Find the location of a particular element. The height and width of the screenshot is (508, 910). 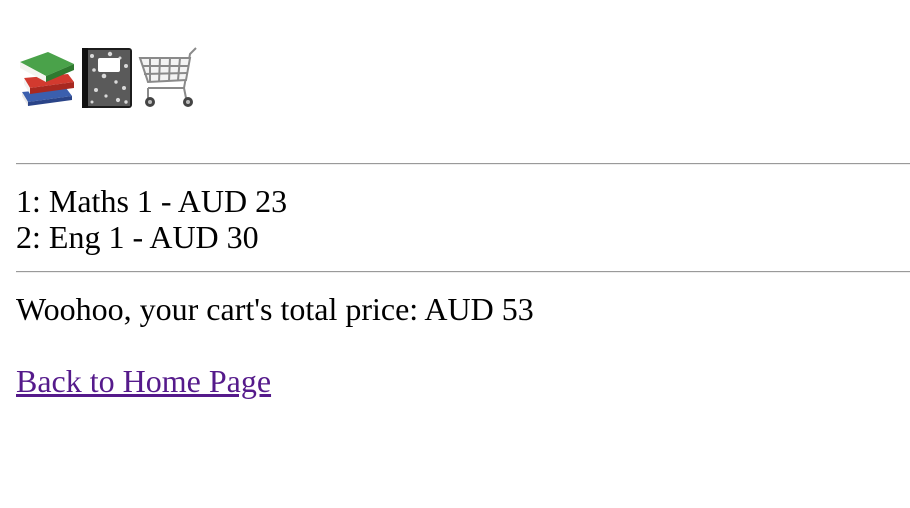

cart-item: 1: Maths 1 - AUD 23 is located at coordinates (152, 201).